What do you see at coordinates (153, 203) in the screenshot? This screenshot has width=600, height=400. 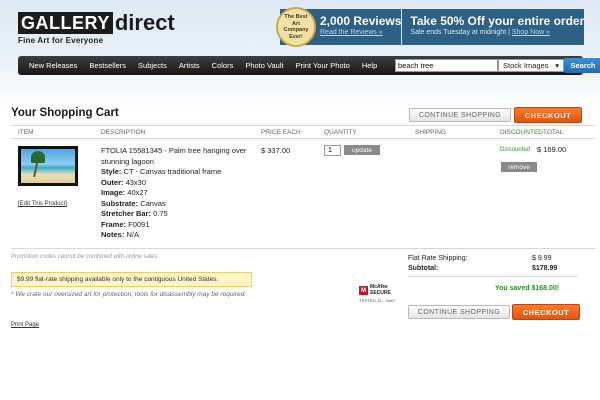 I see `spec-value: Canvas` at bounding box center [153, 203].